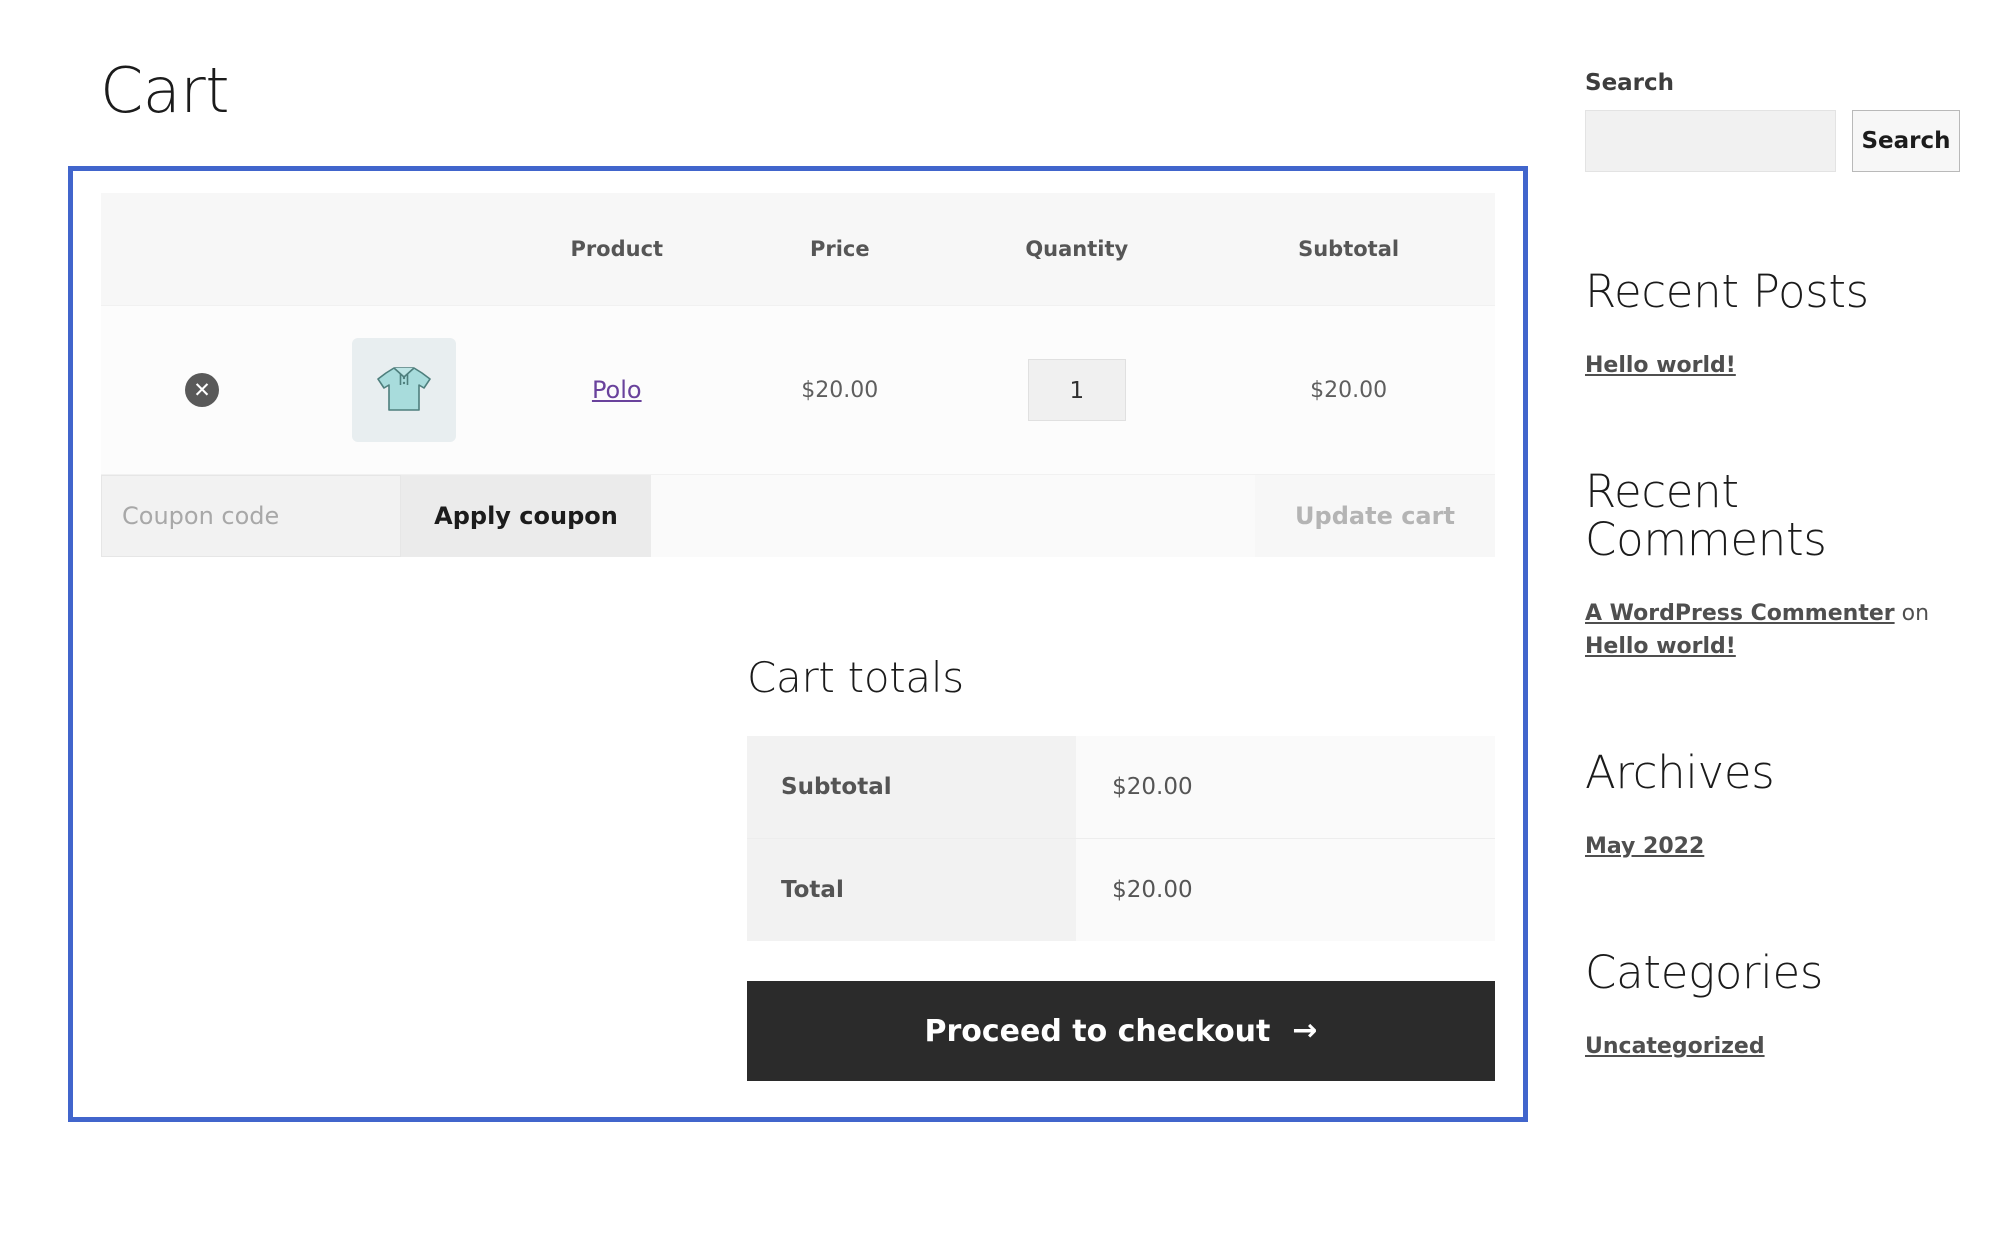  What do you see at coordinates (1740, 613) in the screenshot?
I see `comment-author-link: A WordPress Commenter` at bounding box center [1740, 613].